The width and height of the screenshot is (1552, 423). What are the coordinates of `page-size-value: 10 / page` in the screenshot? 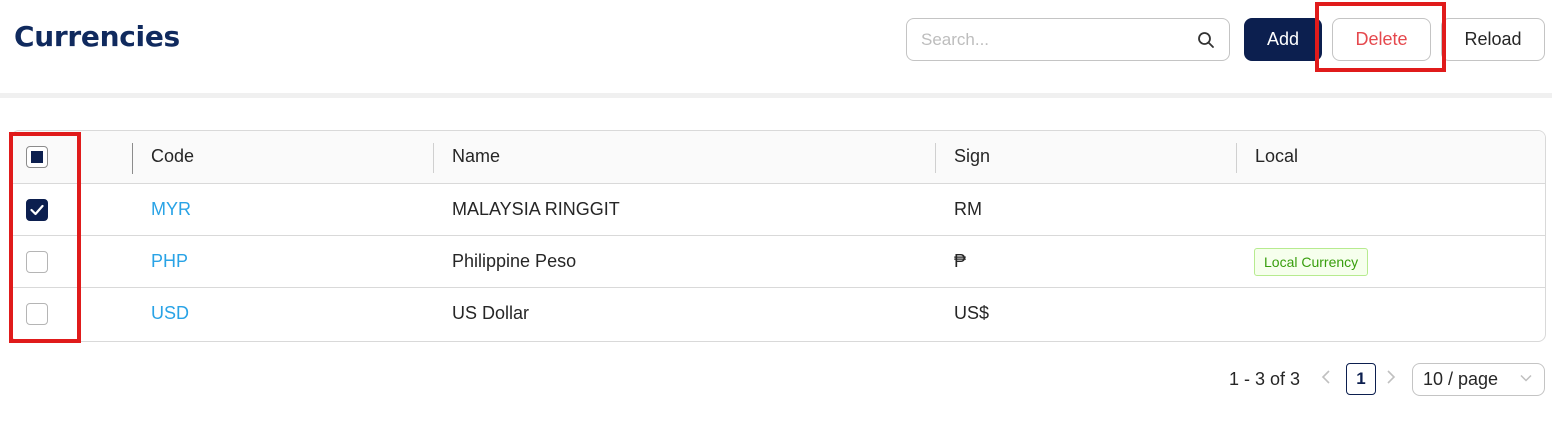 It's located at (1461, 379).